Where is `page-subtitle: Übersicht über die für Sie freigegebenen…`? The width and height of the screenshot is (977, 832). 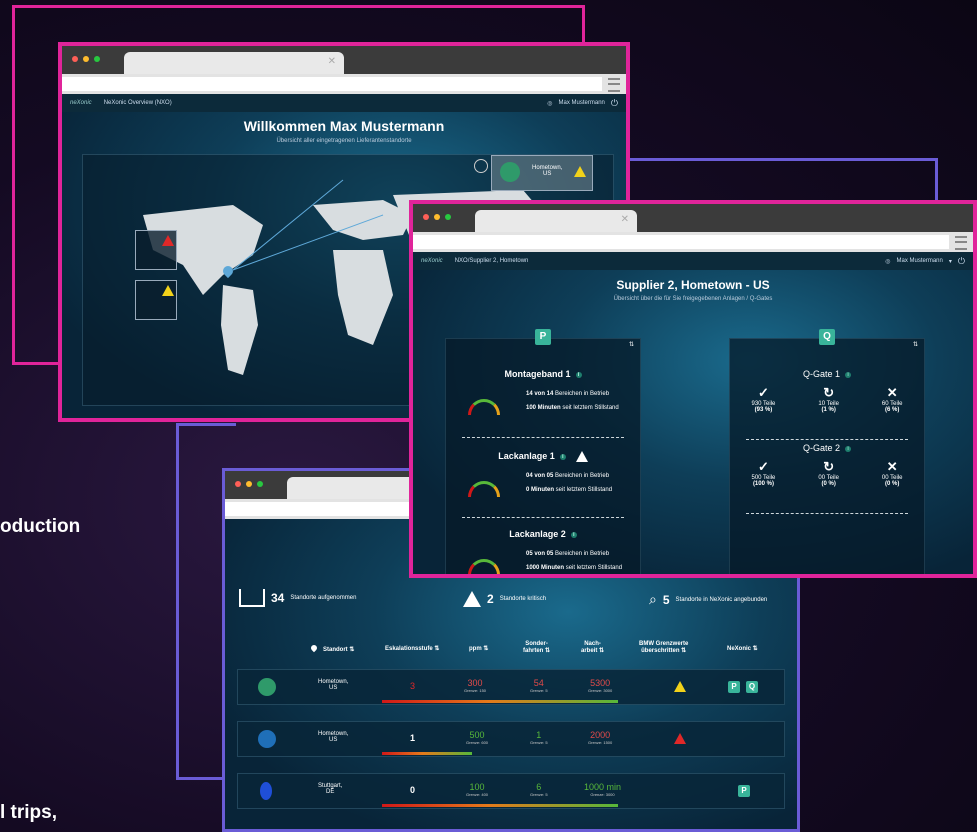
page-subtitle: Übersicht über die für Sie freigegebenen… is located at coordinates (693, 299).